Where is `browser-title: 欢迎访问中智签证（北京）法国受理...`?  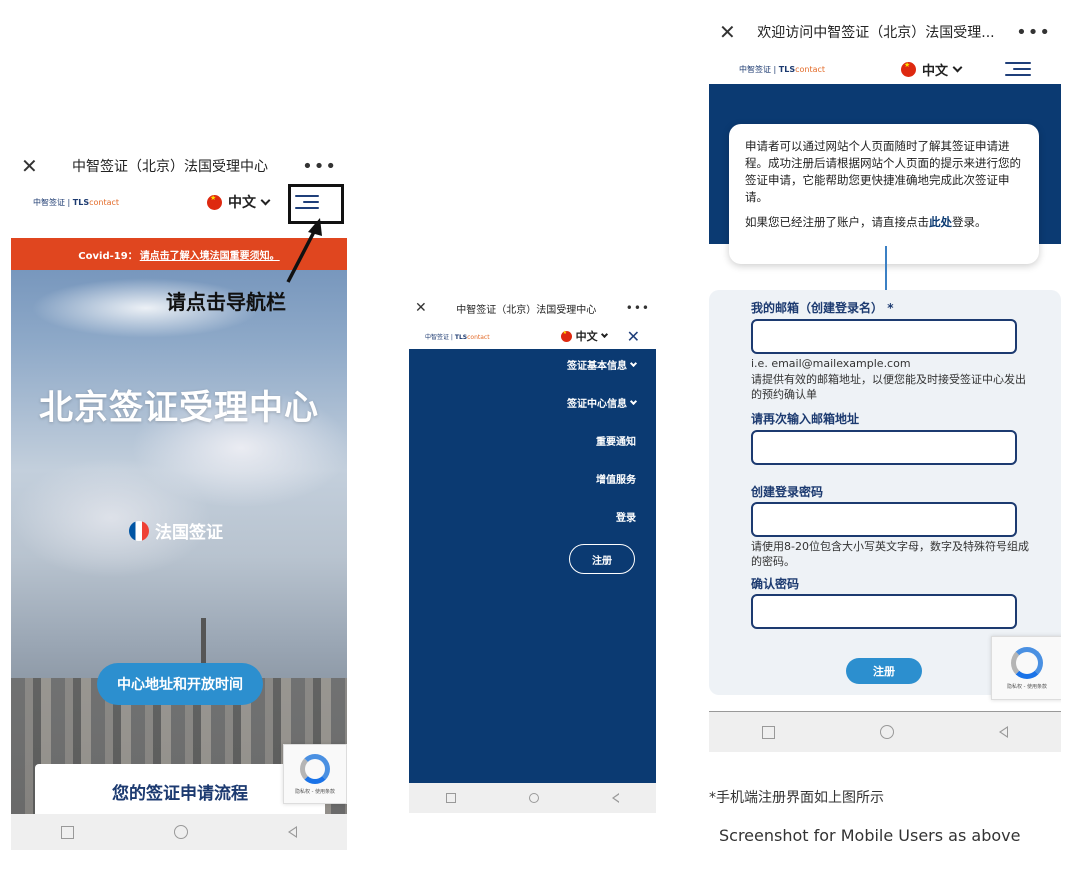 browser-title: 欢迎访问中智签证（北京）法国受理... is located at coordinates (876, 33).